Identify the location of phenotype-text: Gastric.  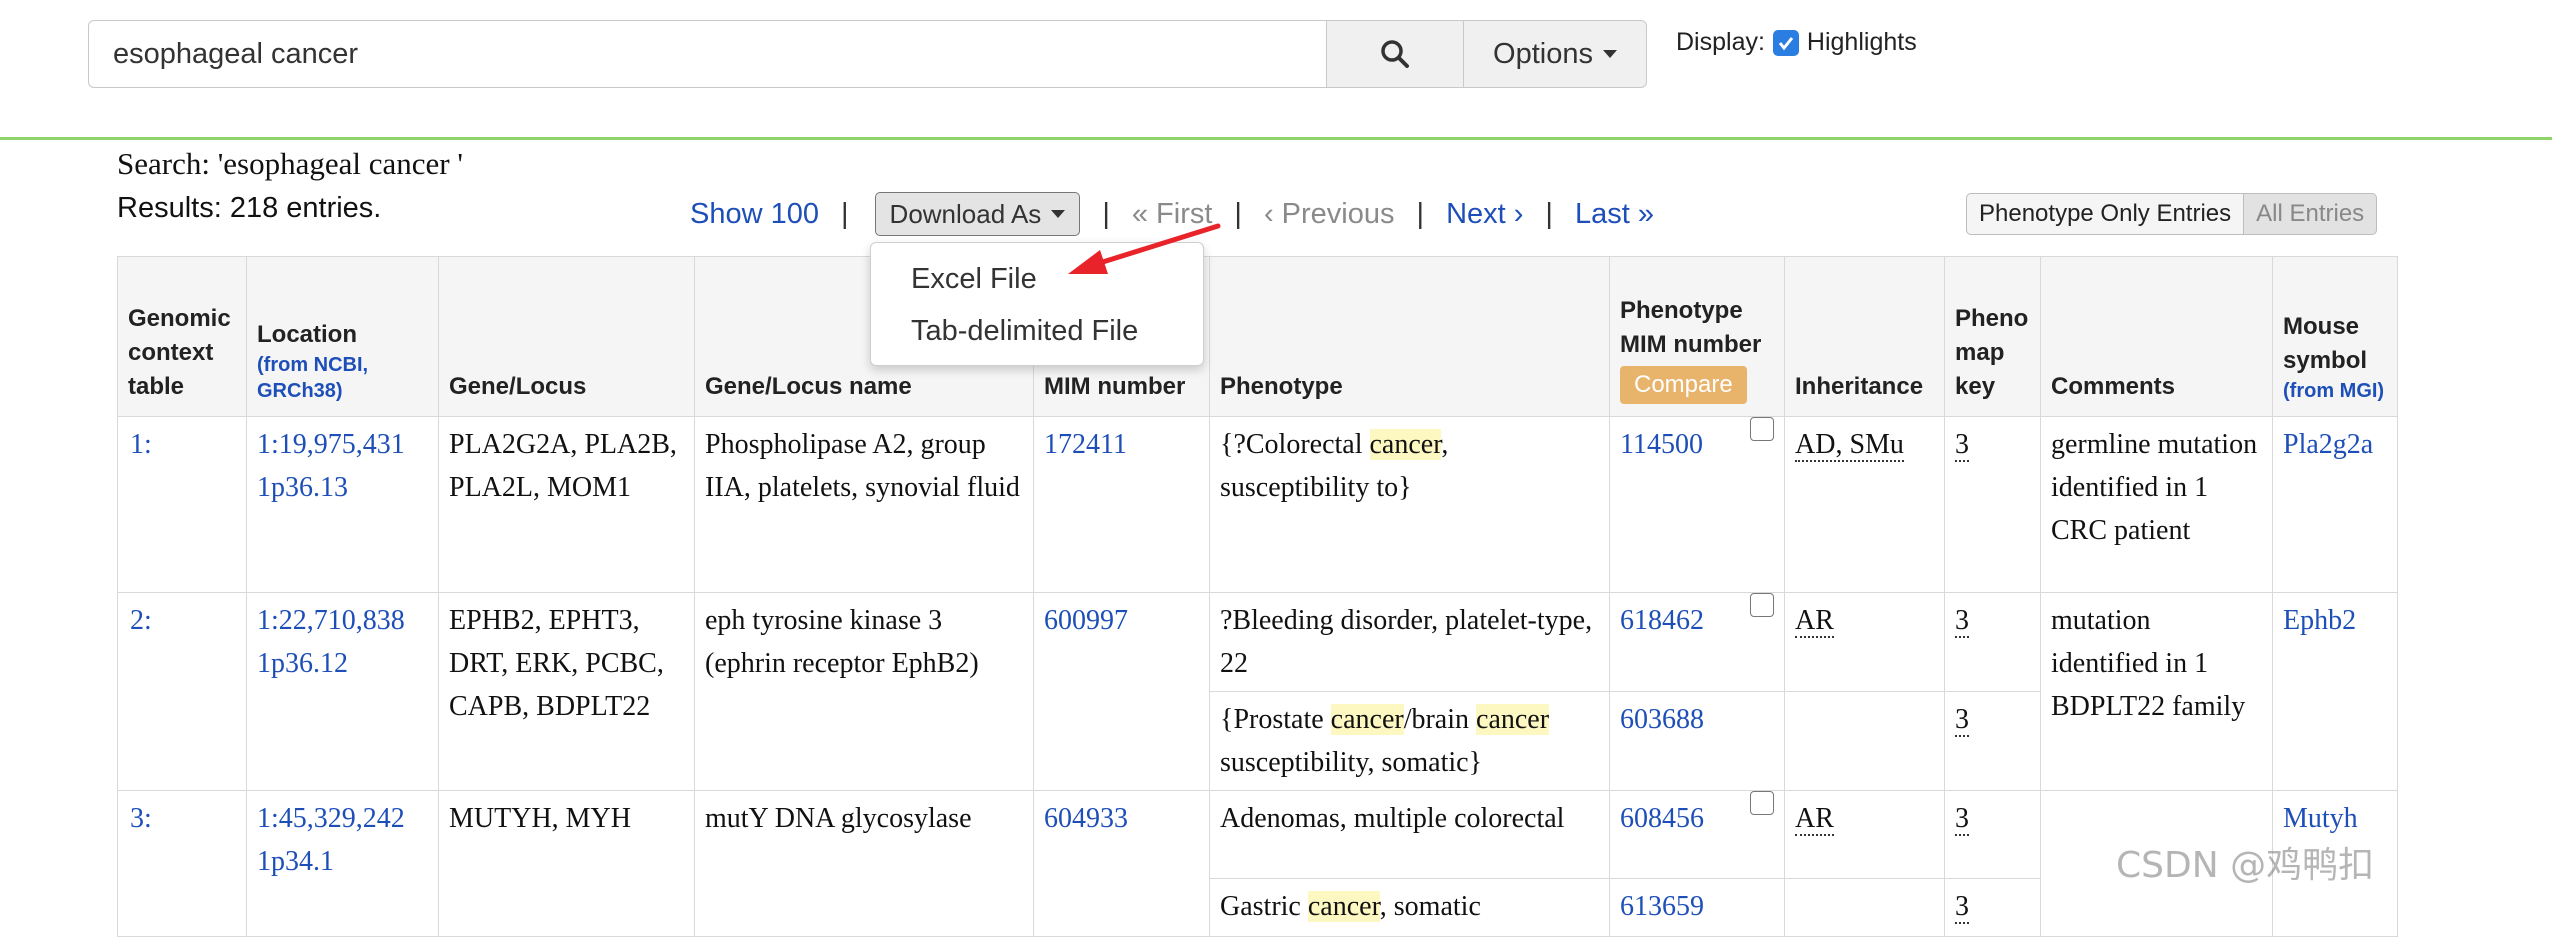
(1264, 906).